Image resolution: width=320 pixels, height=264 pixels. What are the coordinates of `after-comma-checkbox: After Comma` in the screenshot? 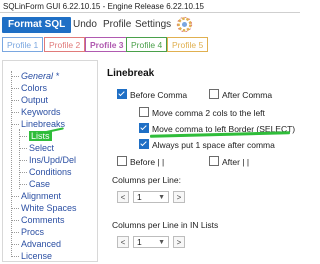 It's located at (240, 94).